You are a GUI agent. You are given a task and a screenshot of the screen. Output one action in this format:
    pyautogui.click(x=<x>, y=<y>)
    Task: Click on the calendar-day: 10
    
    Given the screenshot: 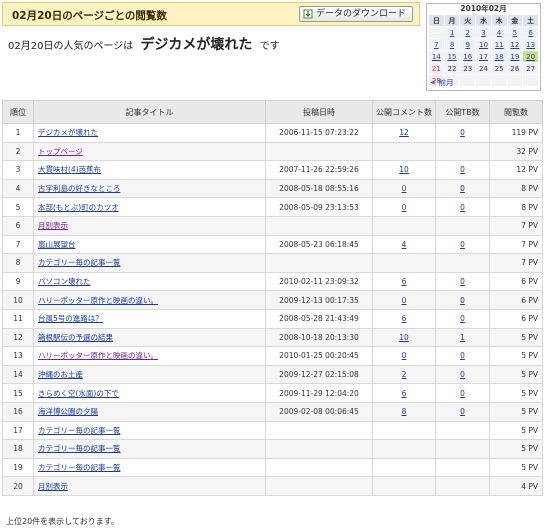 What is the action you would take?
    pyautogui.click(x=483, y=44)
    